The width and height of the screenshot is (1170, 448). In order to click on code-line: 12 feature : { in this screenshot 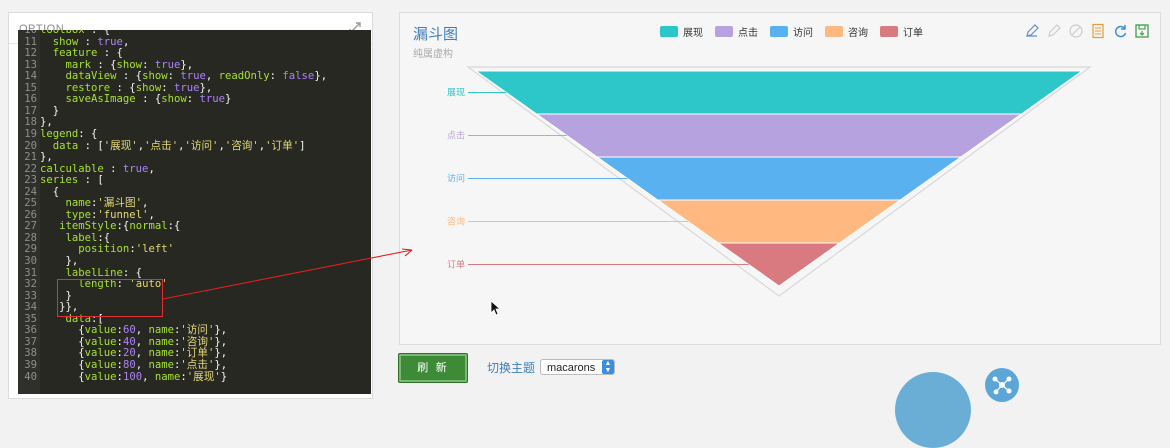, I will do `click(194, 53)`.